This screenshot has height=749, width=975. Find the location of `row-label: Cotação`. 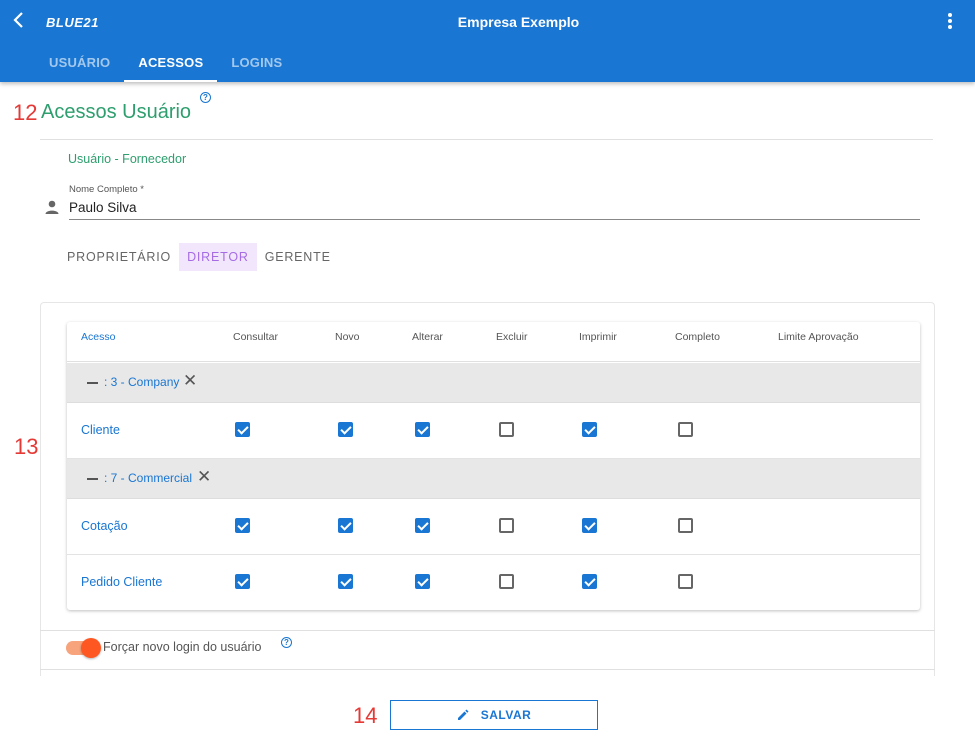

row-label: Cotação is located at coordinates (104, 526).